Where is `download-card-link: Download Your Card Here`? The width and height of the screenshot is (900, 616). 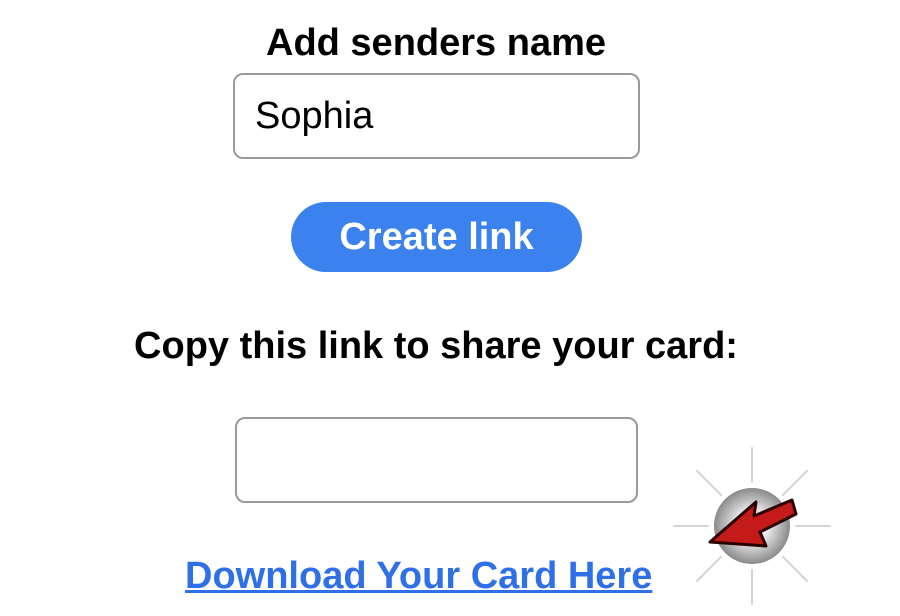
download-card-link: Download Your Card Here is located at coordinates (418, 576).